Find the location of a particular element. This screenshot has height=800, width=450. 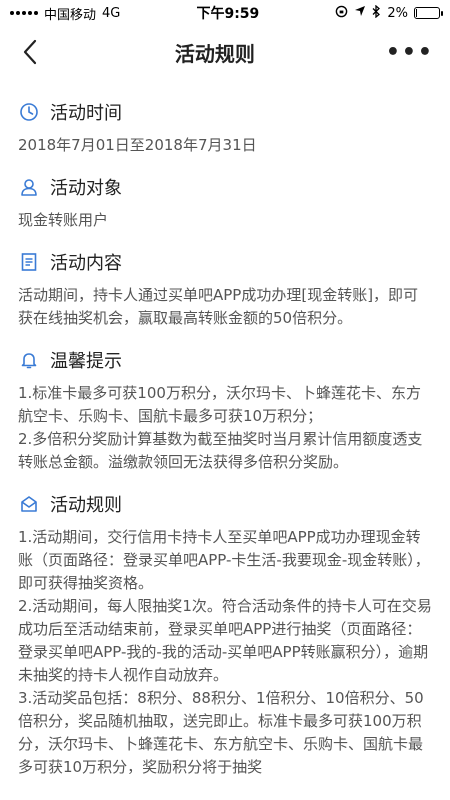

status-time: 下午9:59 is located at coordinates (228, 14).